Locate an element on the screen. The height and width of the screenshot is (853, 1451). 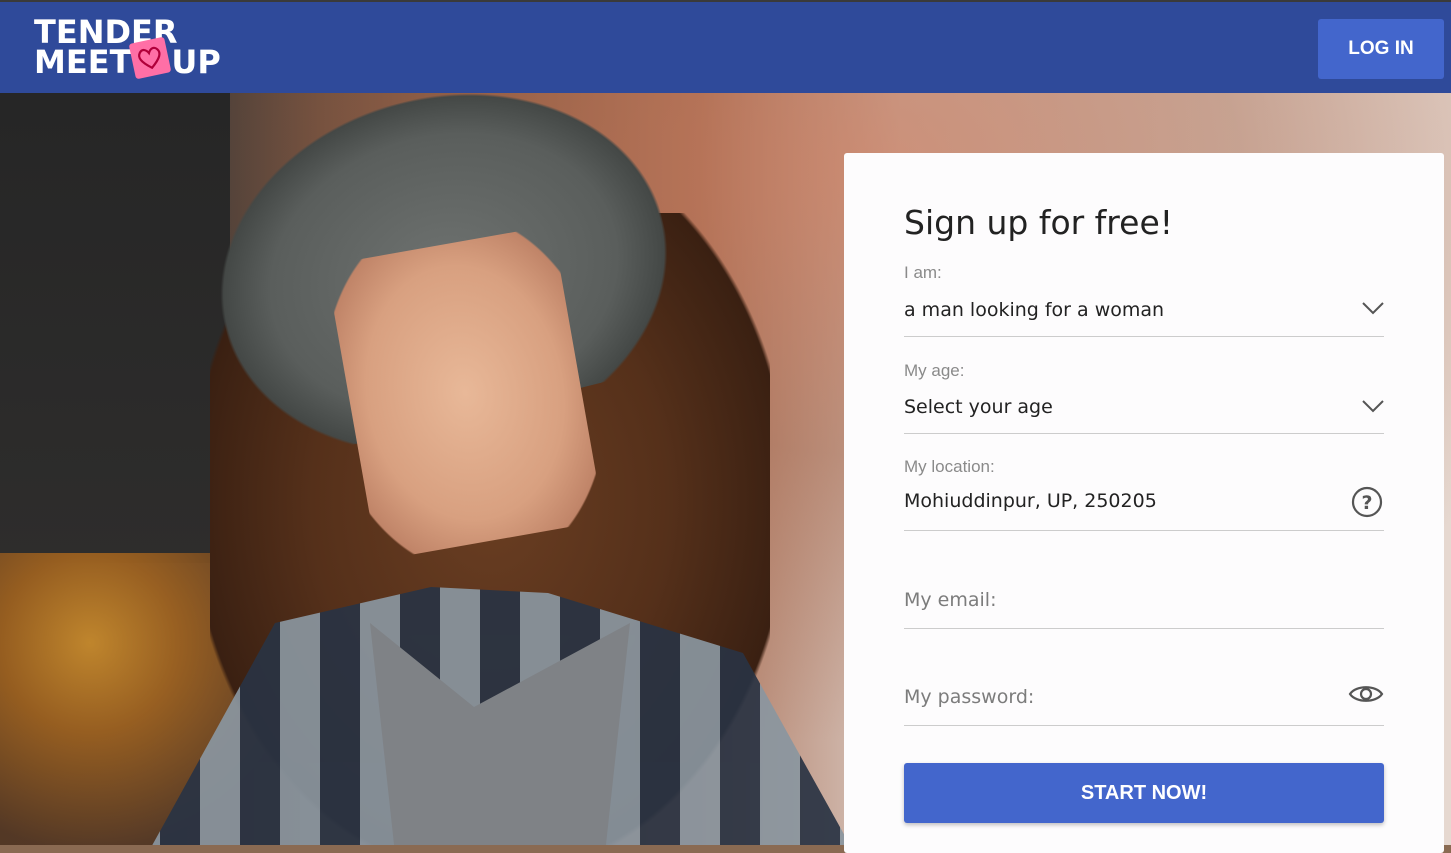
location-field: My location: Mohiuddinpur, UP, 250205 ? is located at coordinates (1144, 494).